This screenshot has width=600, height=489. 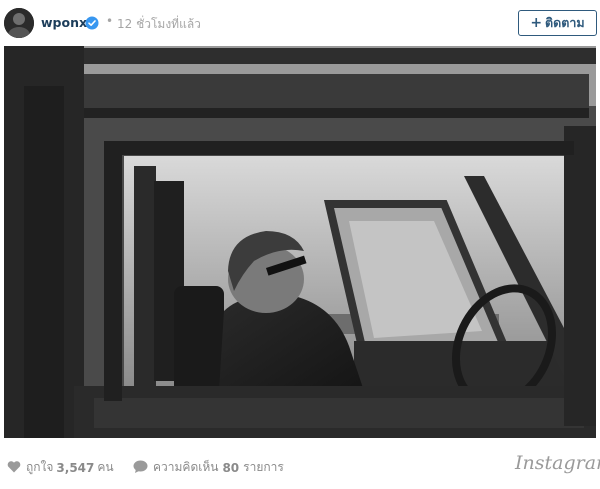 What do you see at coordinates (140, 468) in the screenshot?
I see `comment-bubble-icon` at bounding box center [140, 468].